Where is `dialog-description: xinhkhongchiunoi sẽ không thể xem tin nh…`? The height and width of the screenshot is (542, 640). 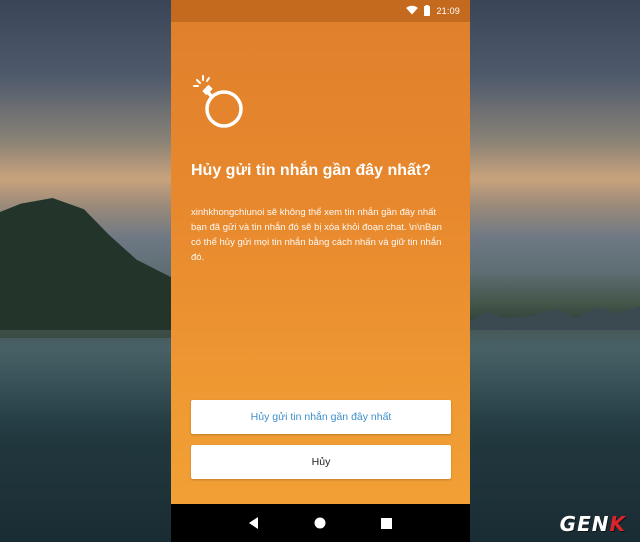
dialog-description: xinhkhongchiunoi sẽ không thể xem tin nh… is located at coordinates (316, 235).